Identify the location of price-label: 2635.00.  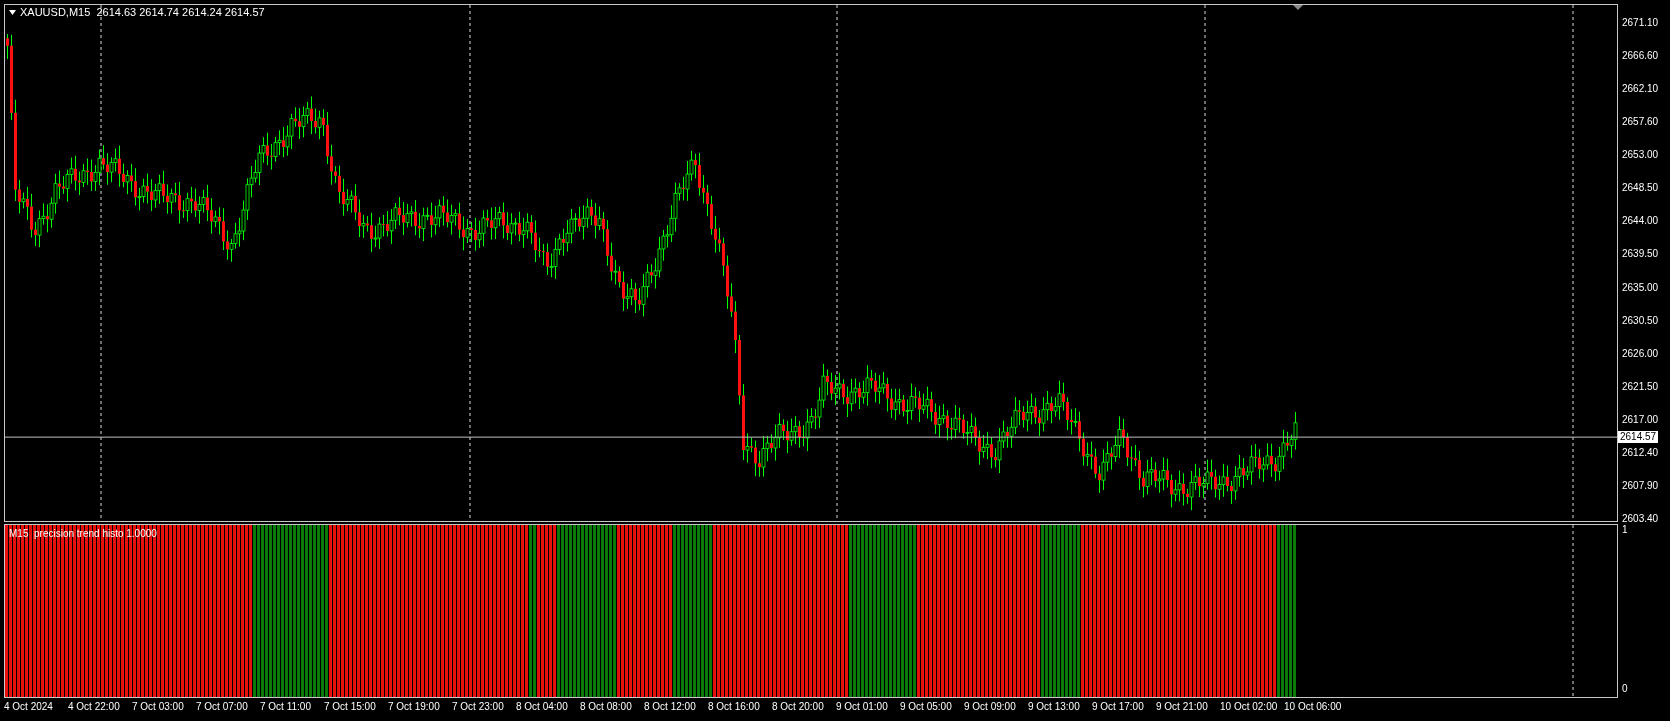
(1640, 287).